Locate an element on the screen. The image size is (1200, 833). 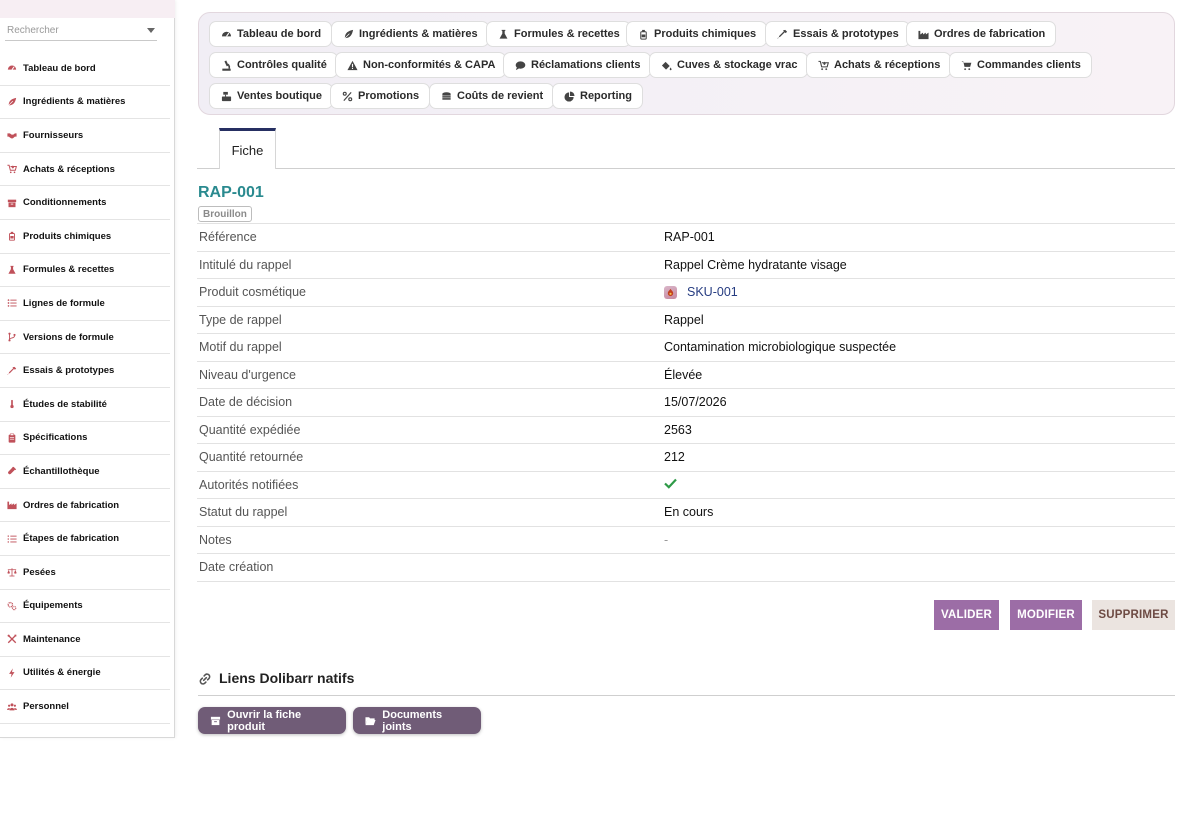
top-menu-button-0: Tableau de bord is located at coordinates (271, 34).